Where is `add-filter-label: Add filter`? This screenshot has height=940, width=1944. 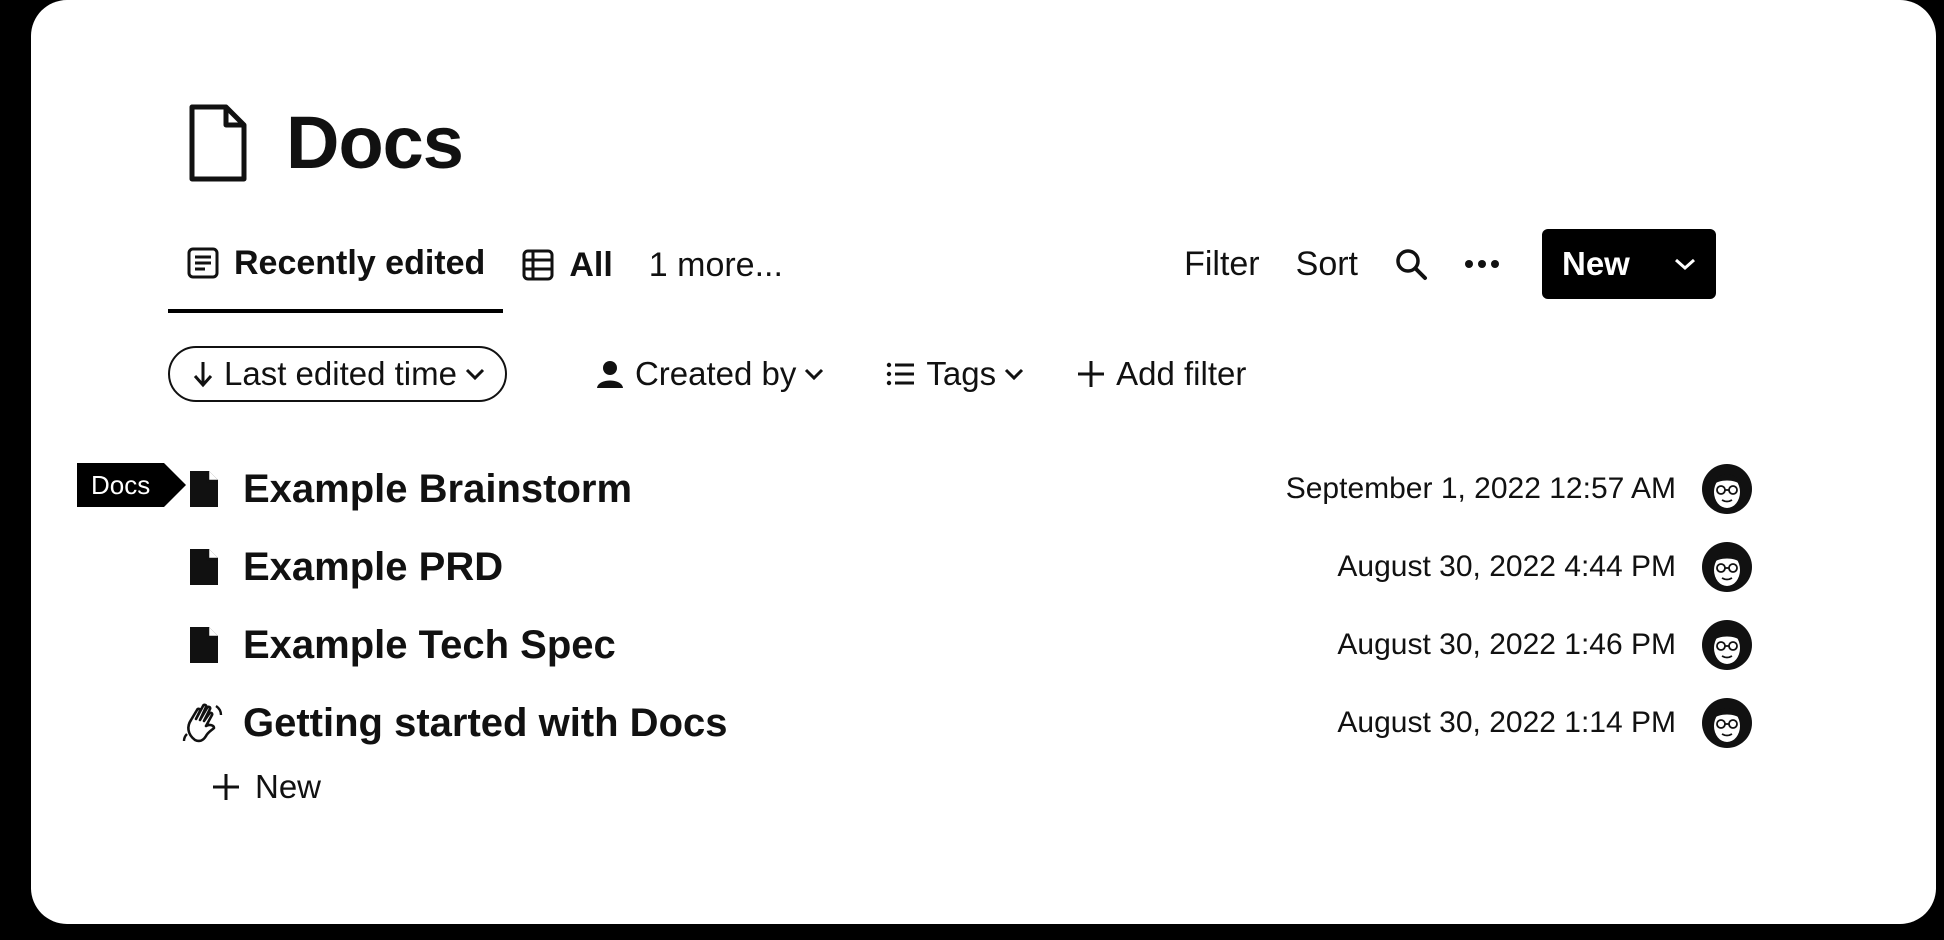 add-filter-label: Add filter is located at coordinates (1181, 373).